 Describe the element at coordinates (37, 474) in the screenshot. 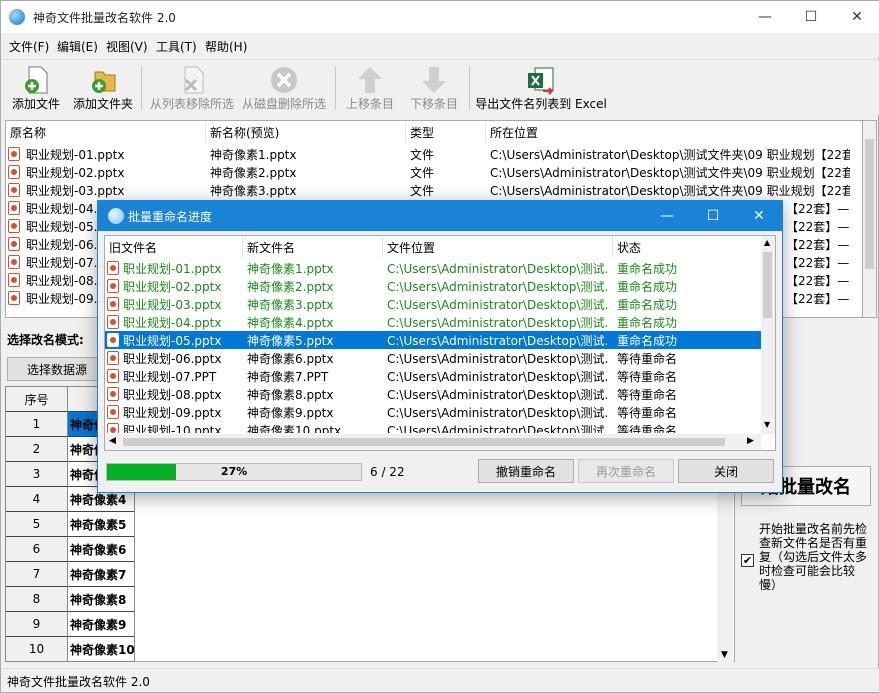

I see `grid-index: 3` at that location.